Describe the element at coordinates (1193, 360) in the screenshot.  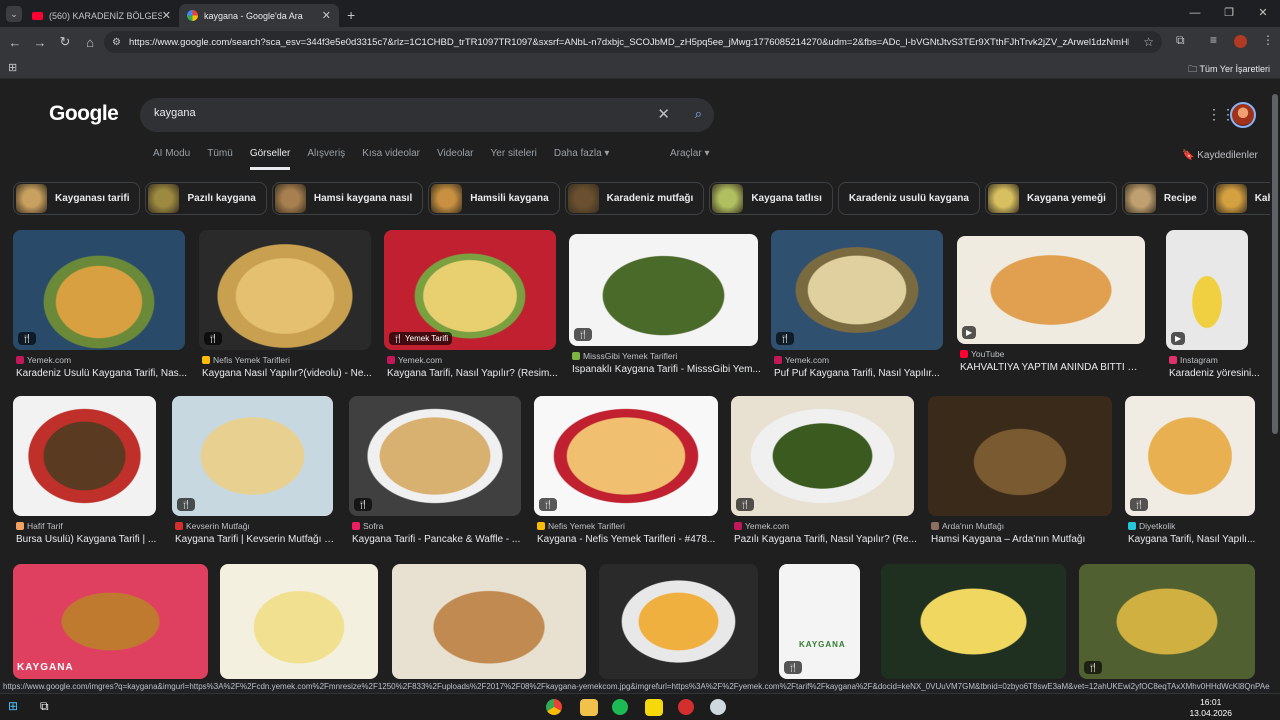
I see `result-source: Instagram` at that location.